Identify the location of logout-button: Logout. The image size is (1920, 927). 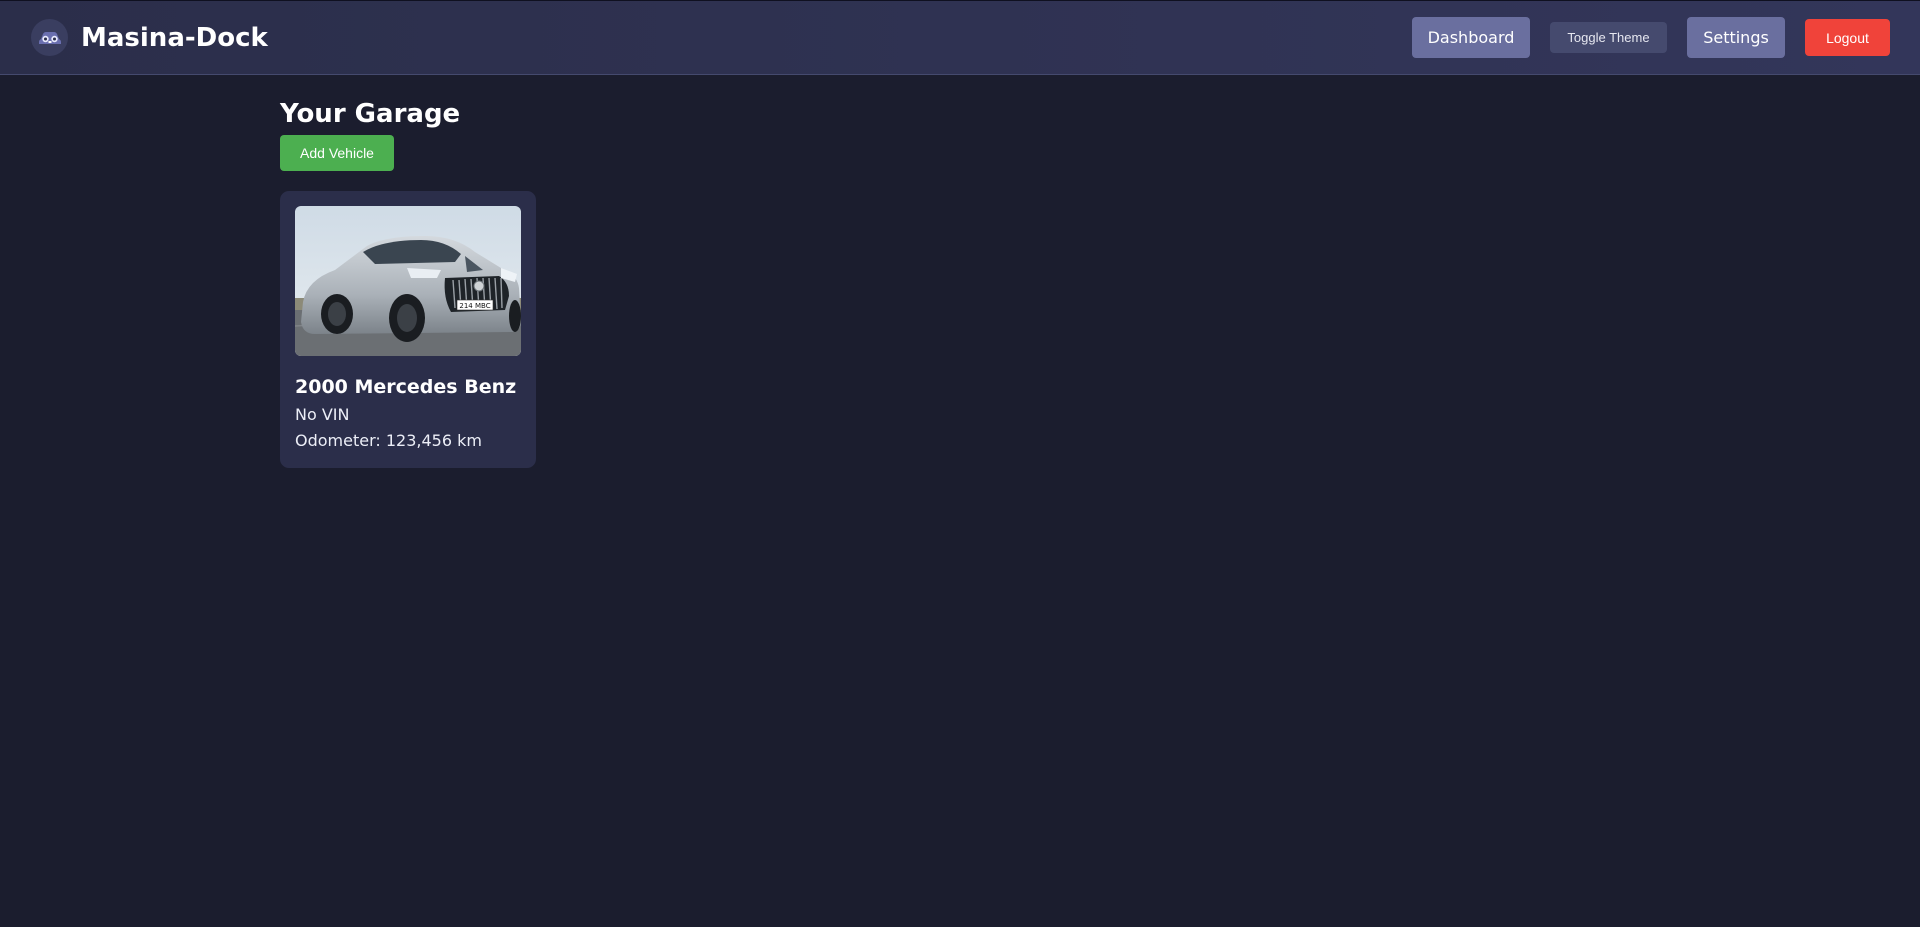
(1847, 37).